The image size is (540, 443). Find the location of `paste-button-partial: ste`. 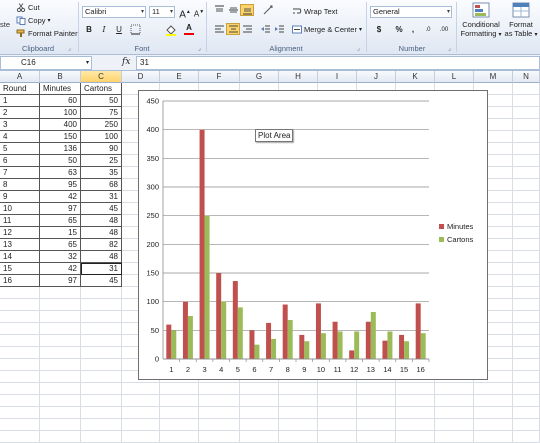

paste-button-partial: ste is located at coordinates (5, 24).